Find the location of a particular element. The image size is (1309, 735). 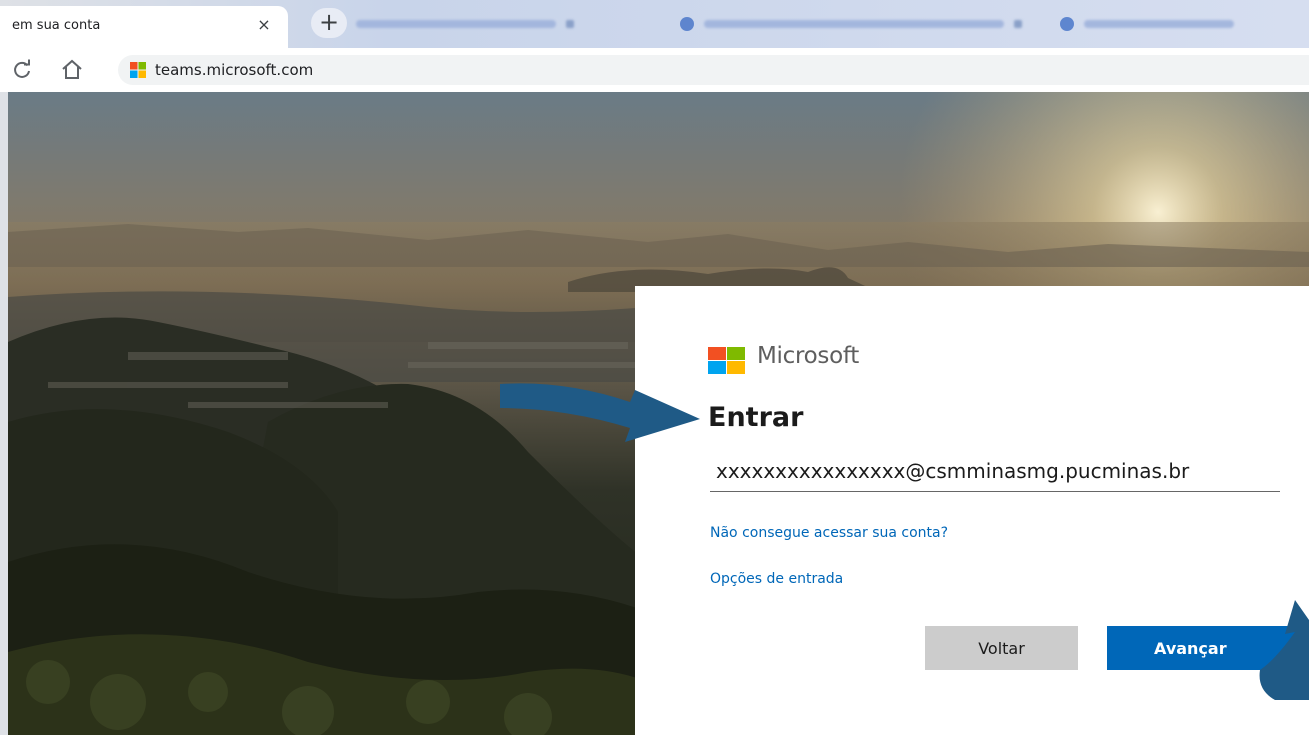

logo-square-green is located at coordinates (736, 353).